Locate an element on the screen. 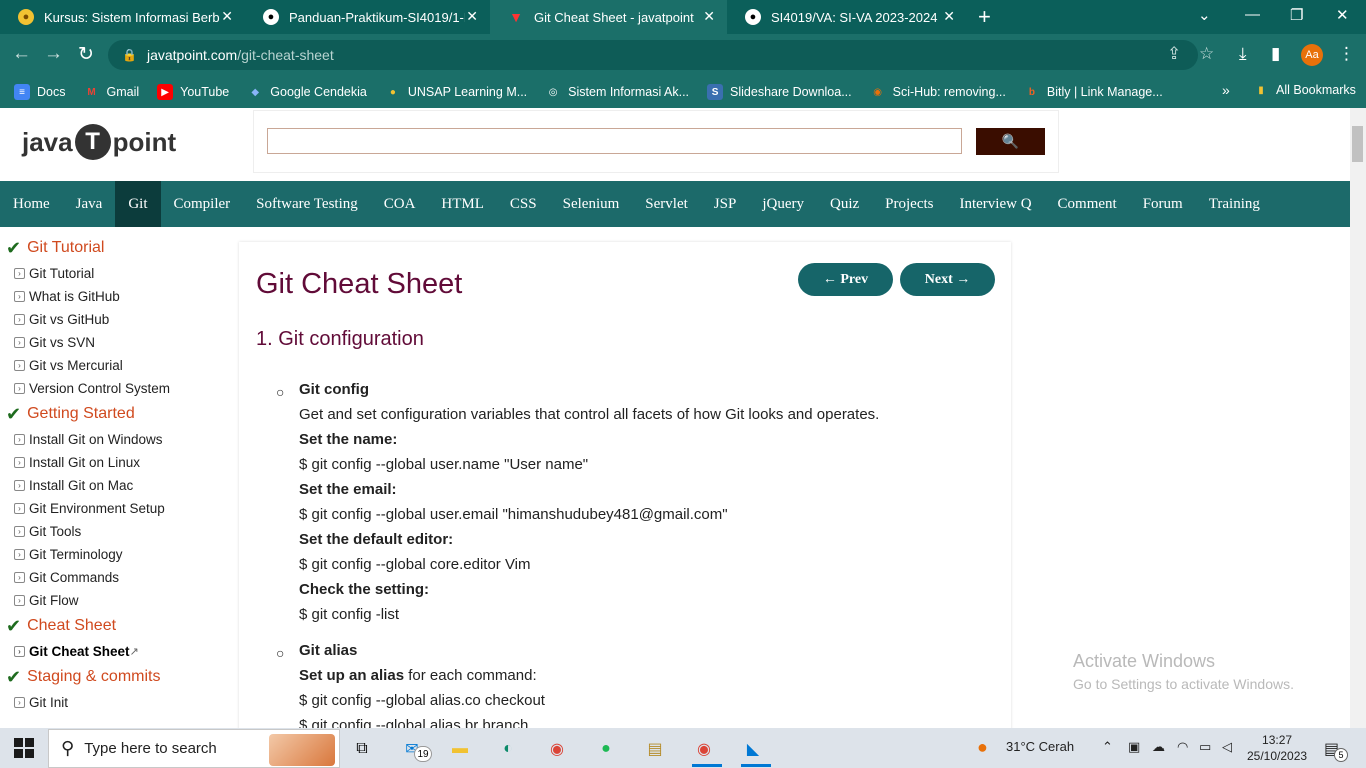  javatpoint-logo: java T point is located at coordinates (99, 142).